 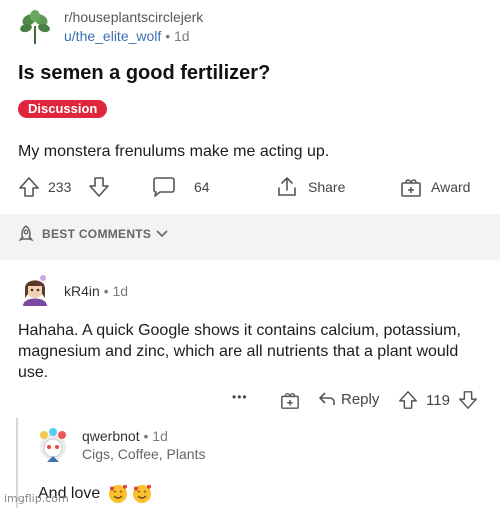 What do you see at coordinates (164, 187) in the screenshot?
I see `comment-bubble-icon` at bounding box center [164, 187].